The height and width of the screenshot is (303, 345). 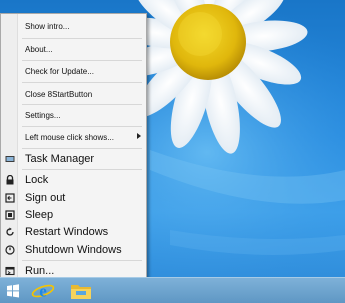 What do you see at coordinates (39, 215) in the screenshot?
I see `menu-item-label: Sleep` at bounding box center [39, 215].